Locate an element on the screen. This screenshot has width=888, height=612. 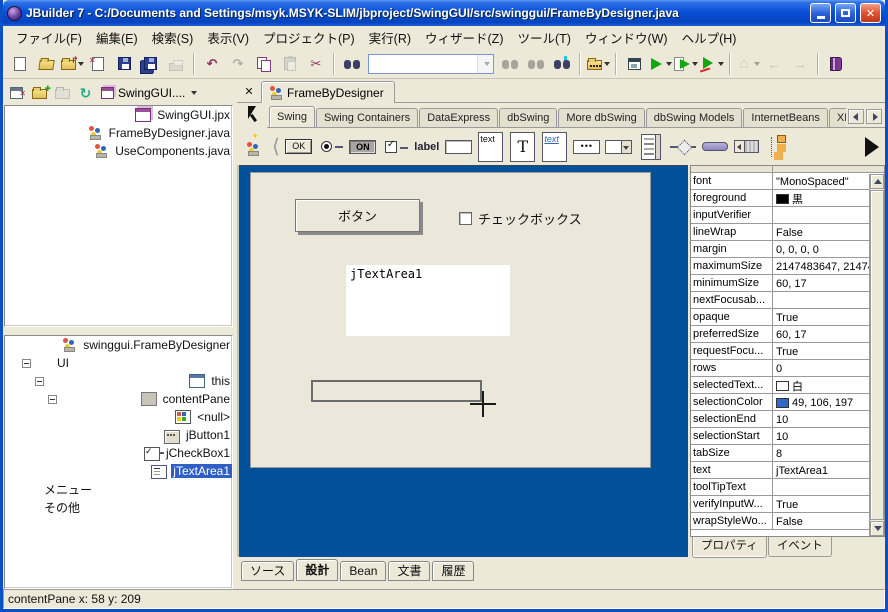
property-value: 0, 0, 0, 0 is located at coordinates (828, 249).